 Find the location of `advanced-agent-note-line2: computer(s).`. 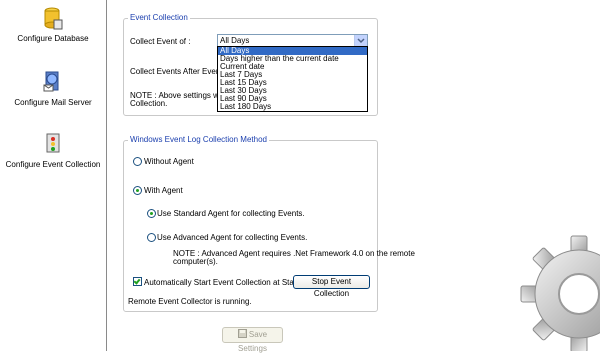

advanced-agent-note-line2: computer(s). is located at coordinates (195, 261).